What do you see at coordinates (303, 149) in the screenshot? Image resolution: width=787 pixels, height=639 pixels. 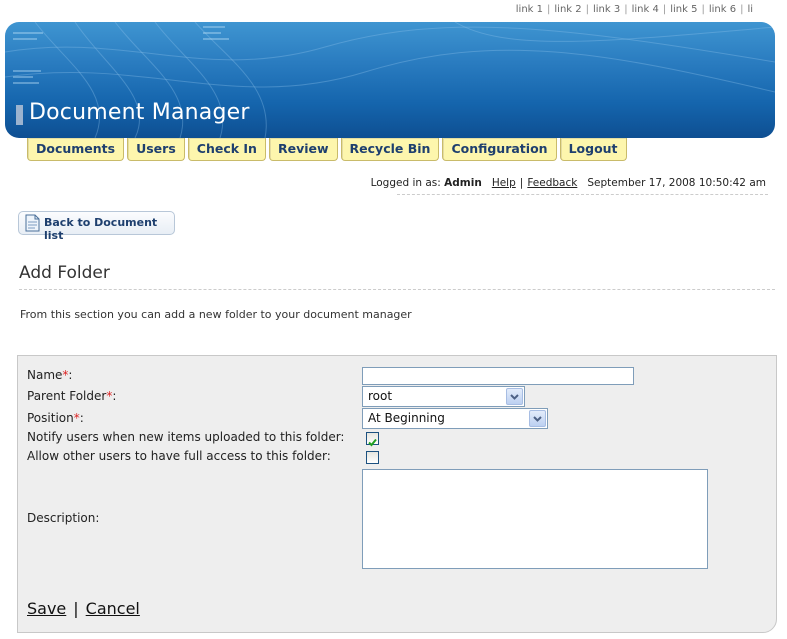 I see `nav-review: Review` at bounding box center [303, 149].